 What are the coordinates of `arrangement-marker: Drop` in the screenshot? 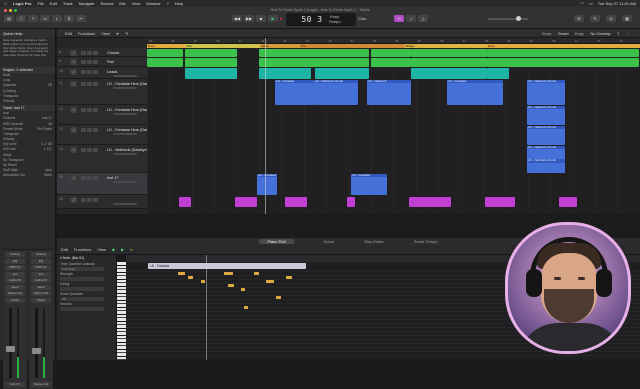 It's located at (166, 46).